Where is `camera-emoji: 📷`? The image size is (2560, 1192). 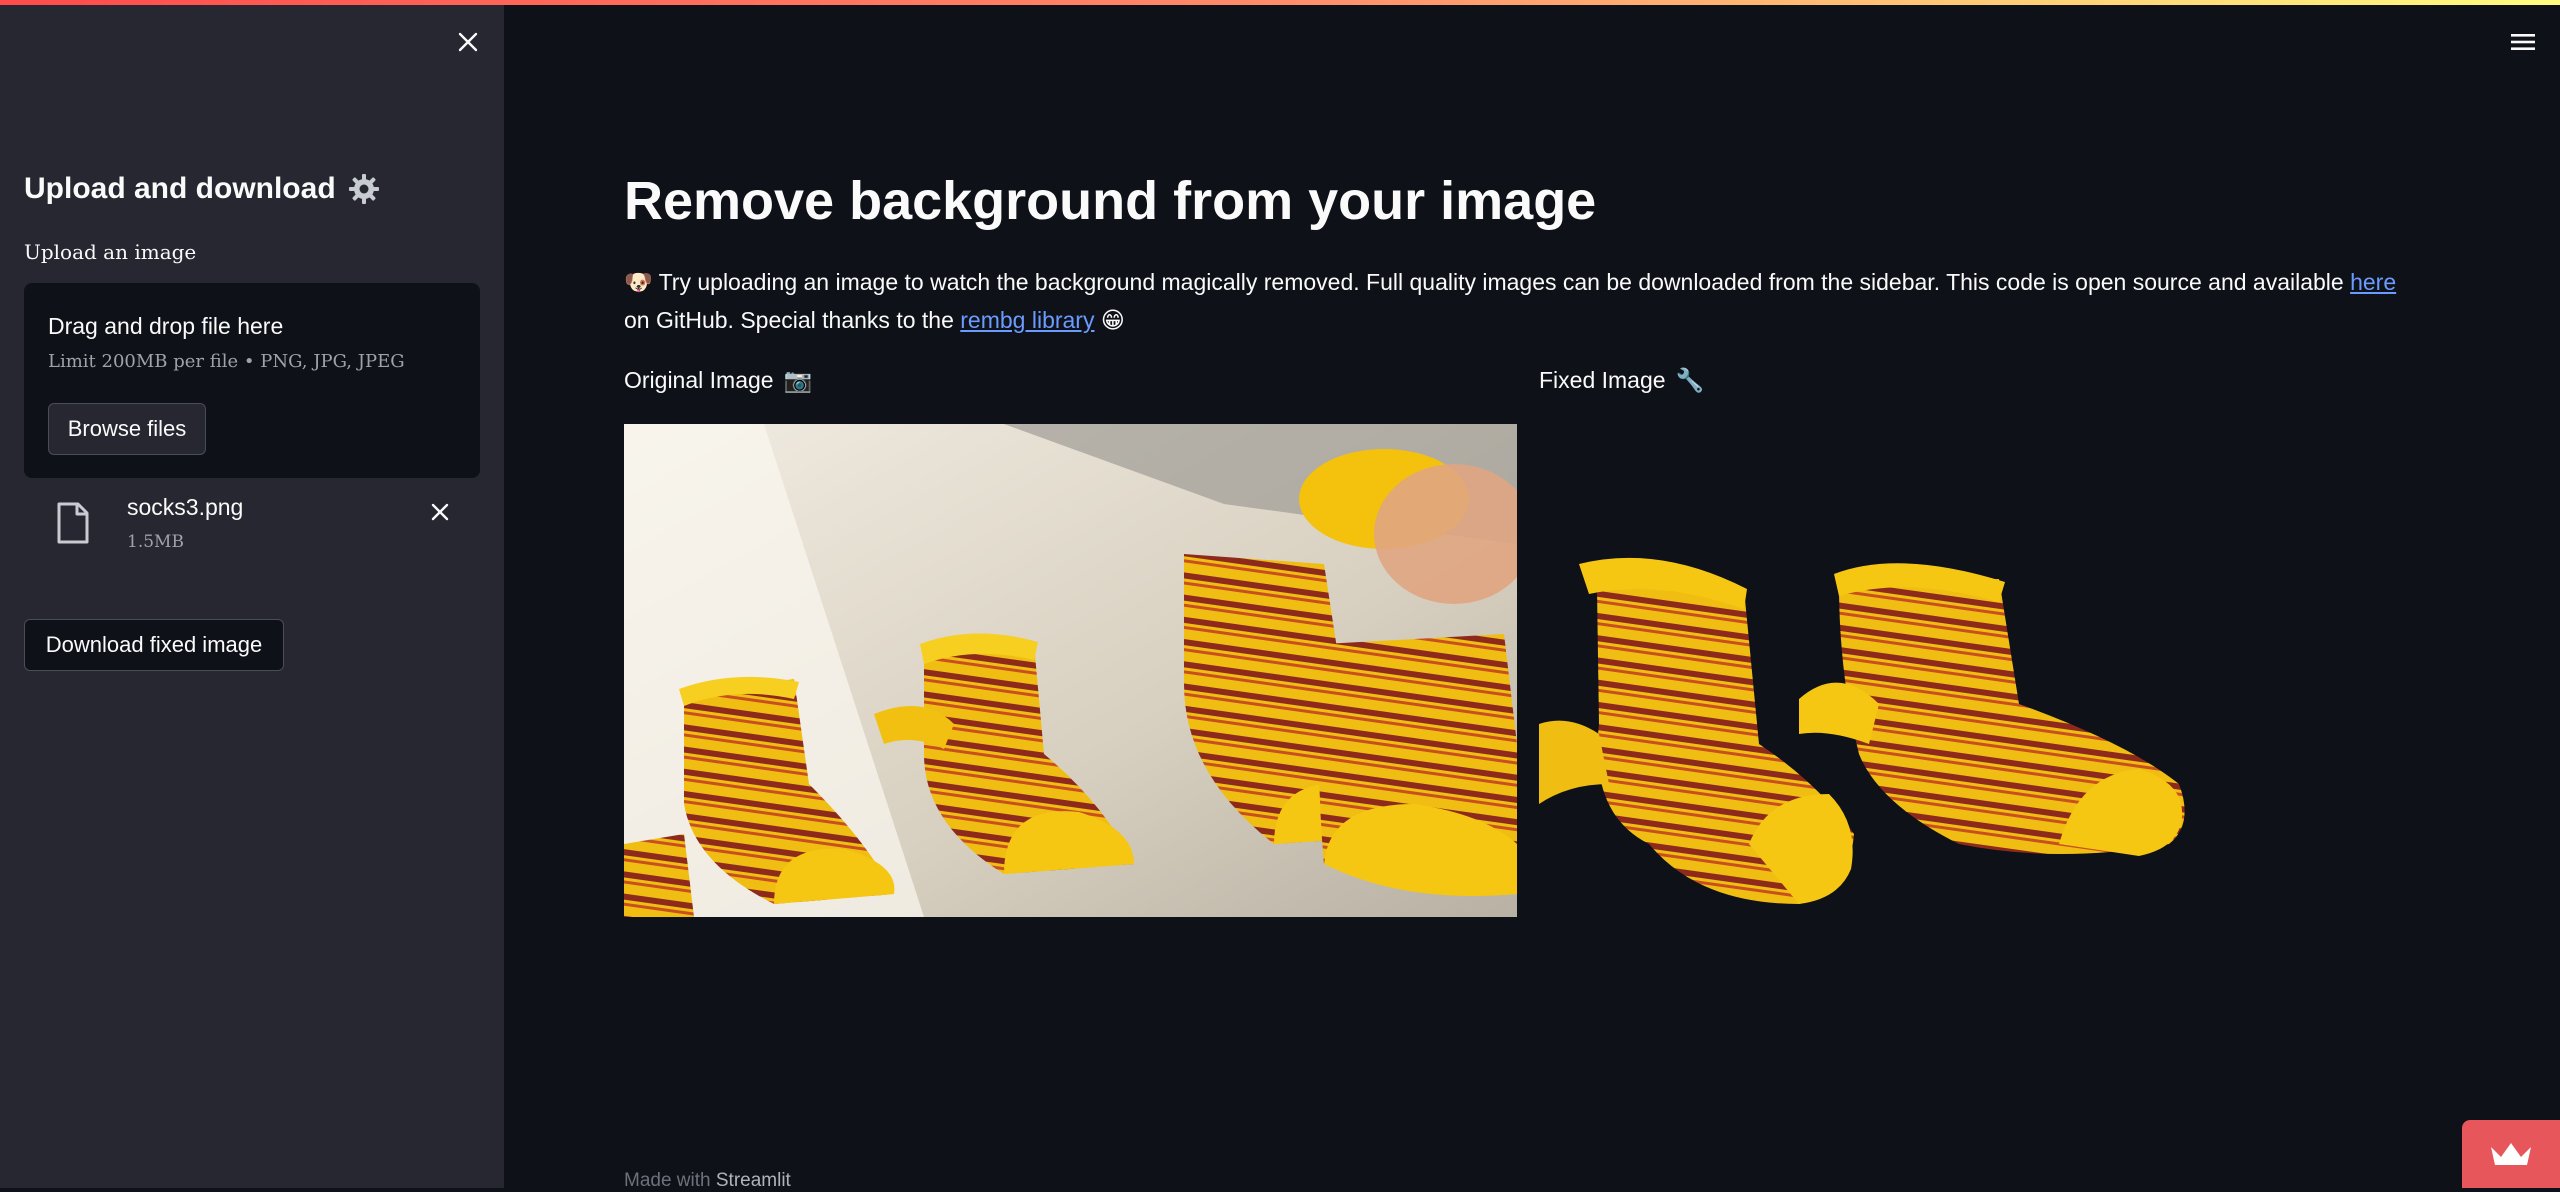 camera-emoji: 📷 is located at coordinates (798, 380).